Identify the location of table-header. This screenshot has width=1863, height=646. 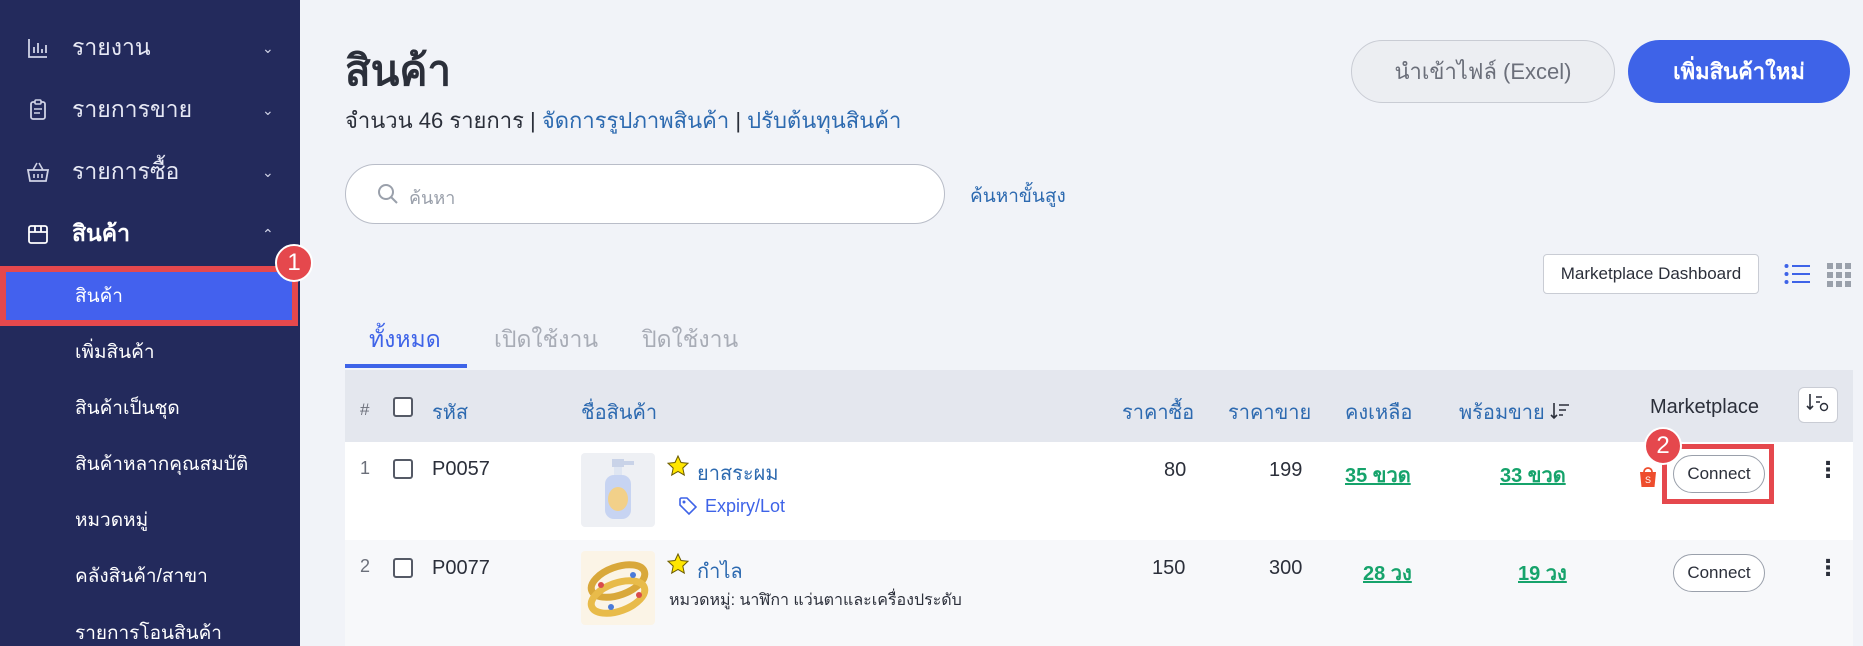
(1099, 406).